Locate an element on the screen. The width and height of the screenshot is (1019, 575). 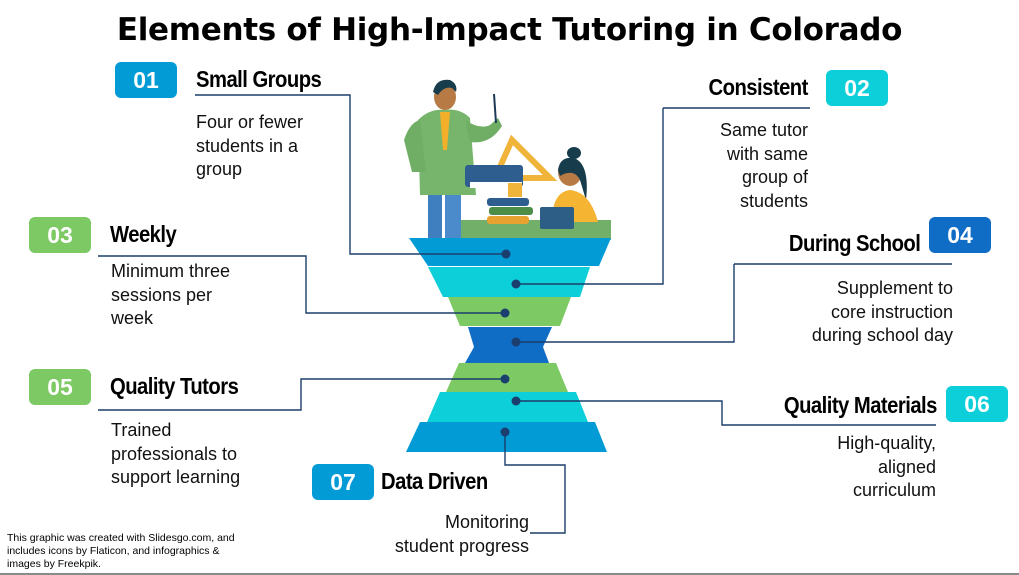
badge-06: 06 is located at coordinates (977, 404).